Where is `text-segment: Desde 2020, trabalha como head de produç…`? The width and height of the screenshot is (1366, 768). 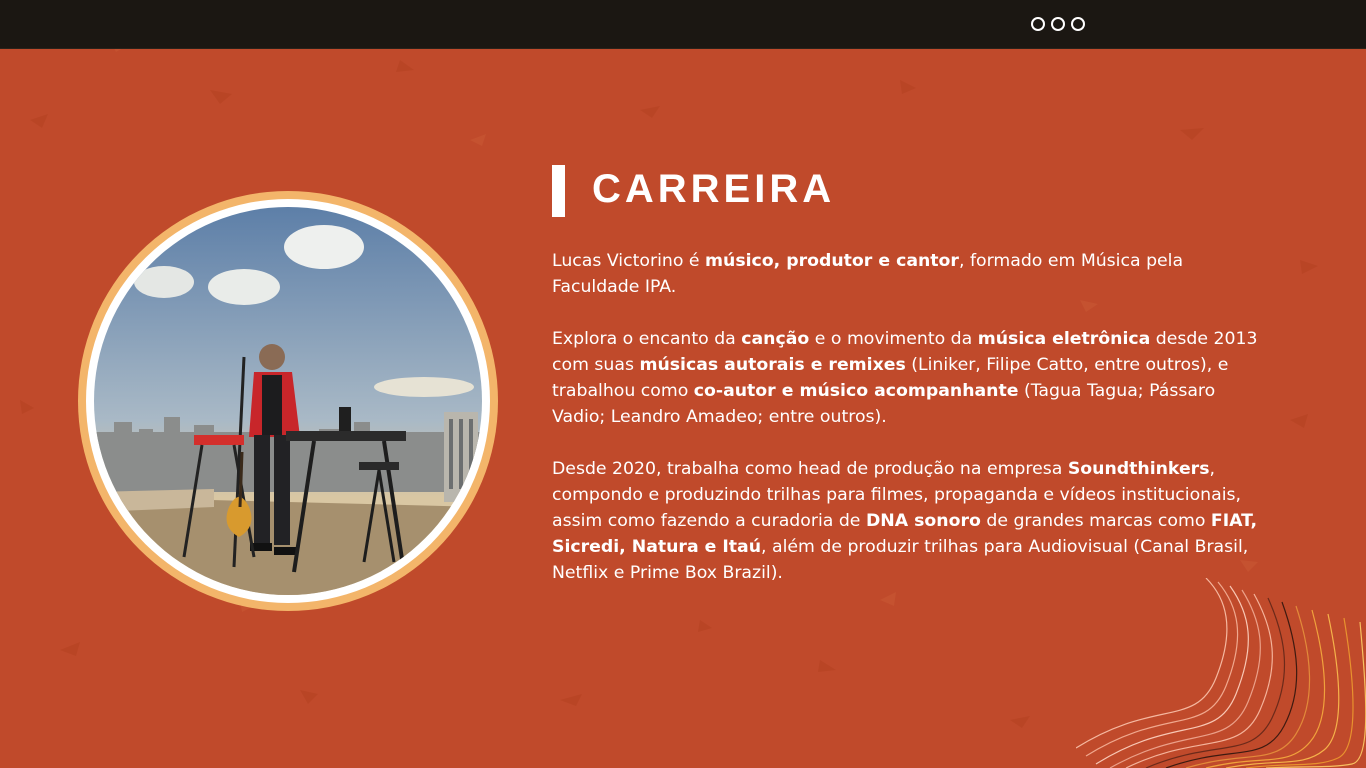
text-segment: Desde 2020, trabalha como head de produç… is located at coordinates (810, 469).